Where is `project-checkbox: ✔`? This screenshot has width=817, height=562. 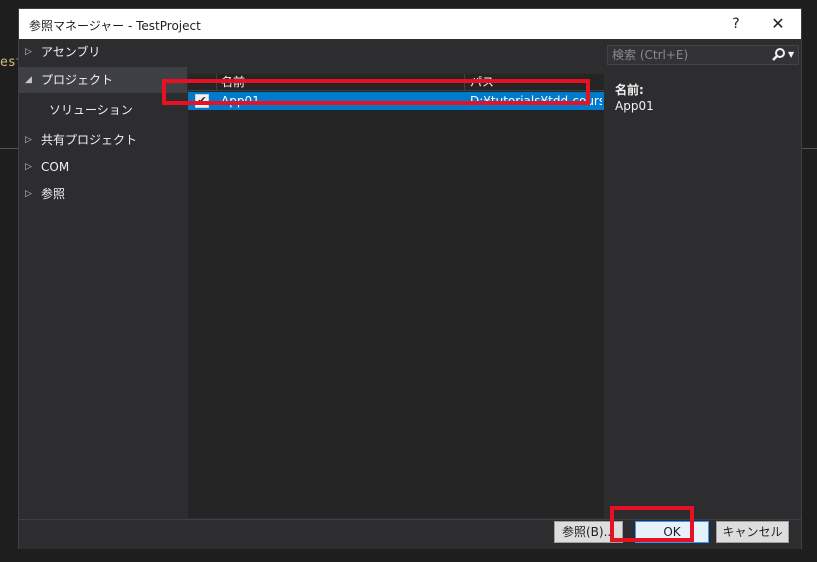 project-checkbox: ✔ is located at coordinates (202, 101).